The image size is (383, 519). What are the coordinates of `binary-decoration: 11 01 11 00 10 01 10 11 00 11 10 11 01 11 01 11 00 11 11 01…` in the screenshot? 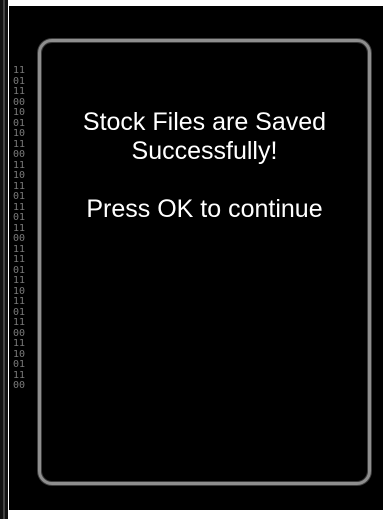 It's located at (26, 231).